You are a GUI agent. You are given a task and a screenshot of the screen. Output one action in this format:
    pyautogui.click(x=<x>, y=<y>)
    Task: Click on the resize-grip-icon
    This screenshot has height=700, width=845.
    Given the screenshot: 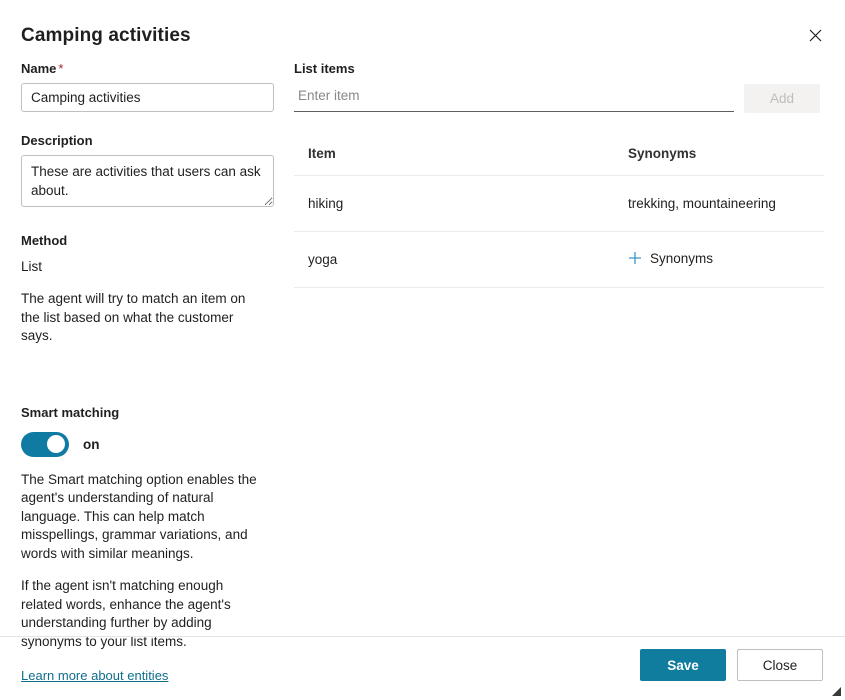 What is the action you would take?
    pyautogui.click(x=835, y=690)
    